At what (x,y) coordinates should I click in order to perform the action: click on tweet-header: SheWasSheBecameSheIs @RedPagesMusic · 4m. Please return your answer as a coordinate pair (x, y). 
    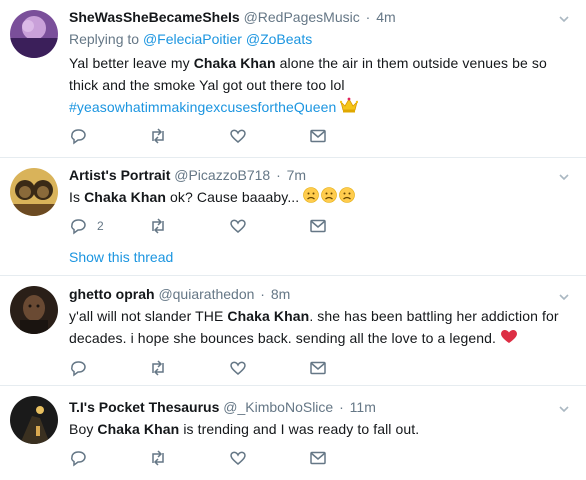
    Looking at the image, I should click on (317, 17).